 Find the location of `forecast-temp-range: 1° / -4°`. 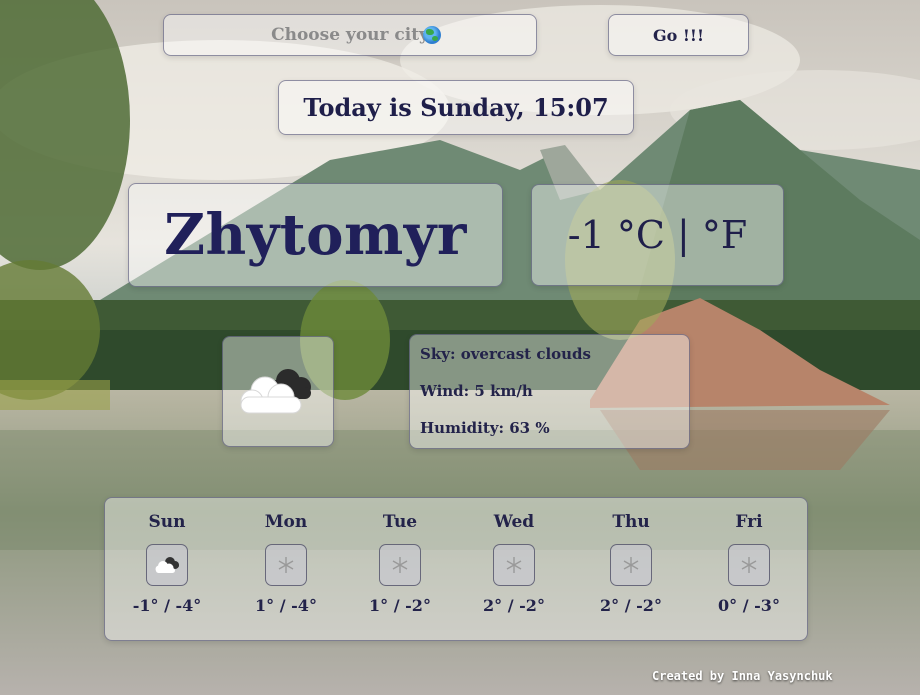

forecast-temp-range: 1° / -4° is located at coordinates (286, 605).